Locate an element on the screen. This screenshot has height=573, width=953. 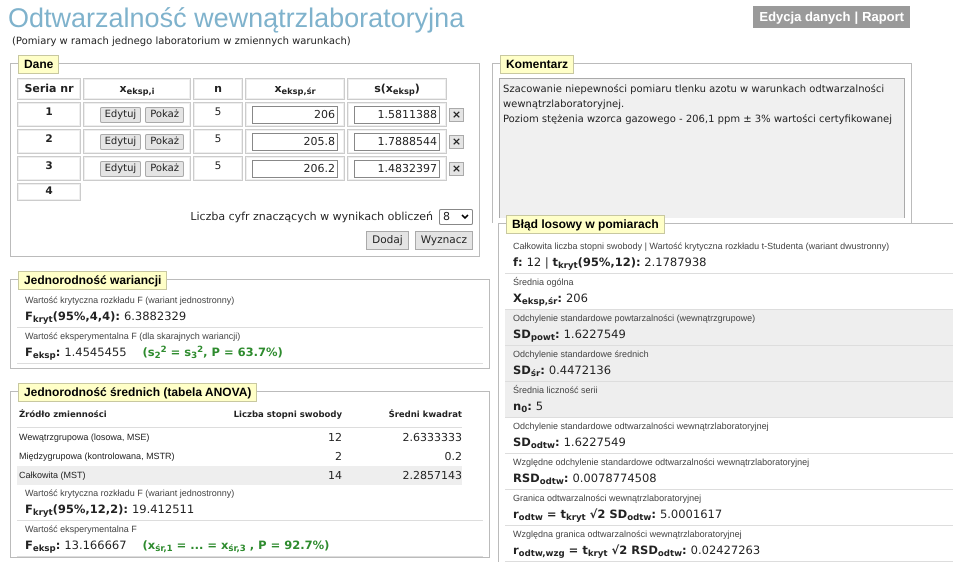
result-label: Średnia liczność serii is located at coordinates (556, 390).